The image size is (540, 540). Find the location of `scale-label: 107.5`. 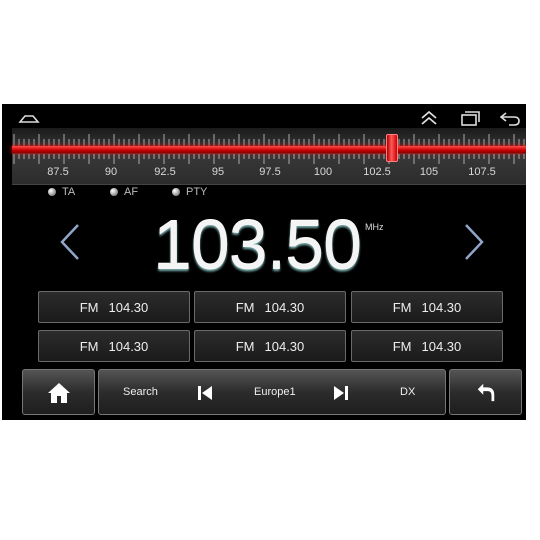

scale-label: 107.5 is located at coordinates (482, 172).